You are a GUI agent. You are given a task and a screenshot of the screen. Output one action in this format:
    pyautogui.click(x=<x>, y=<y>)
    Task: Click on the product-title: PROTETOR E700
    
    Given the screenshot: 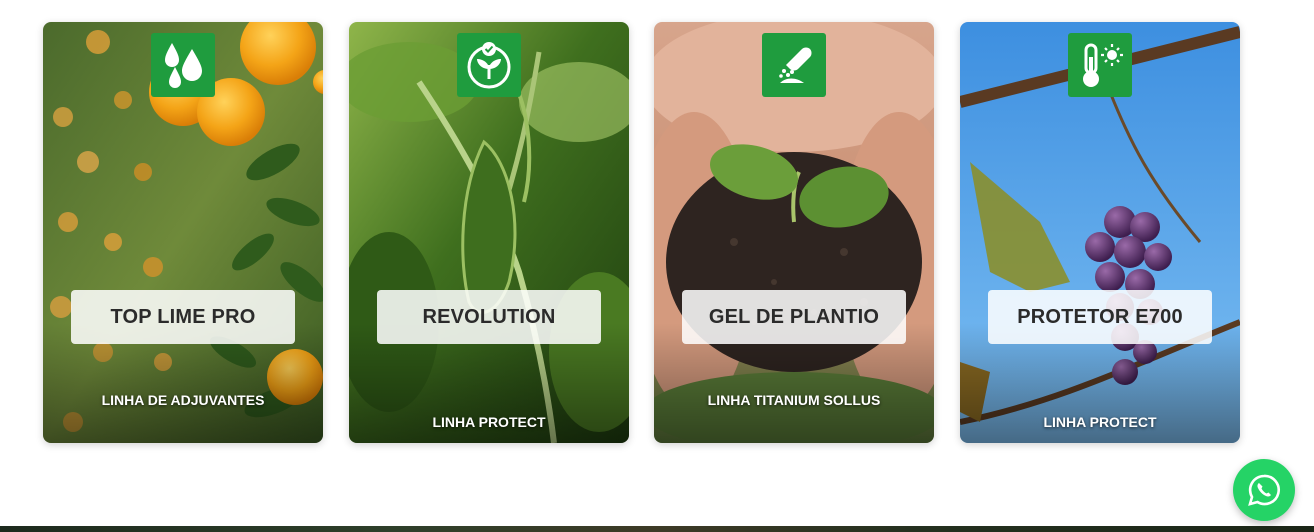 What is the action you would take?
    pyautogui.click(x=1100, y=317)
    